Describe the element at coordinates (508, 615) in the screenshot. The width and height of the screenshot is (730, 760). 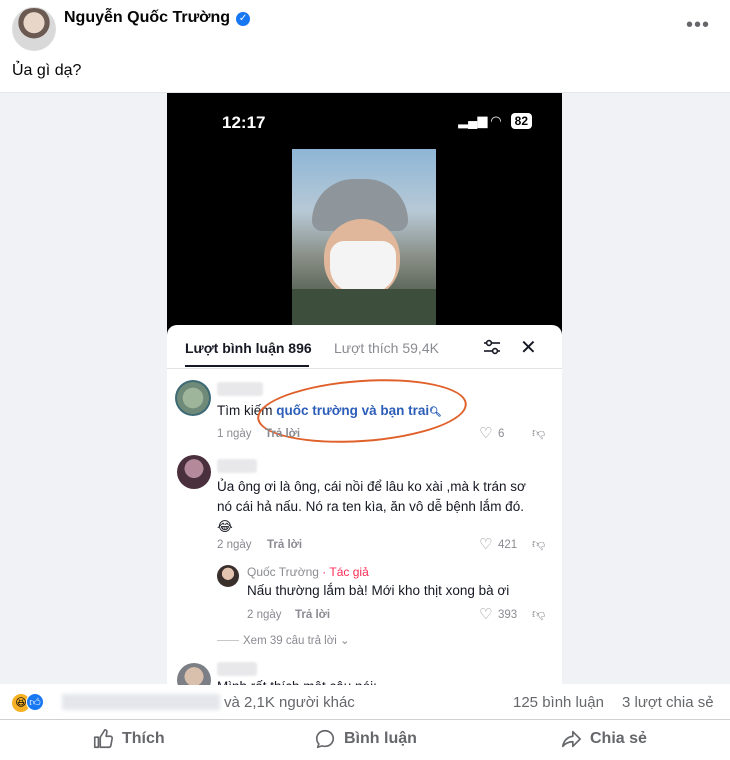
I see `like-count: 393` at that location.